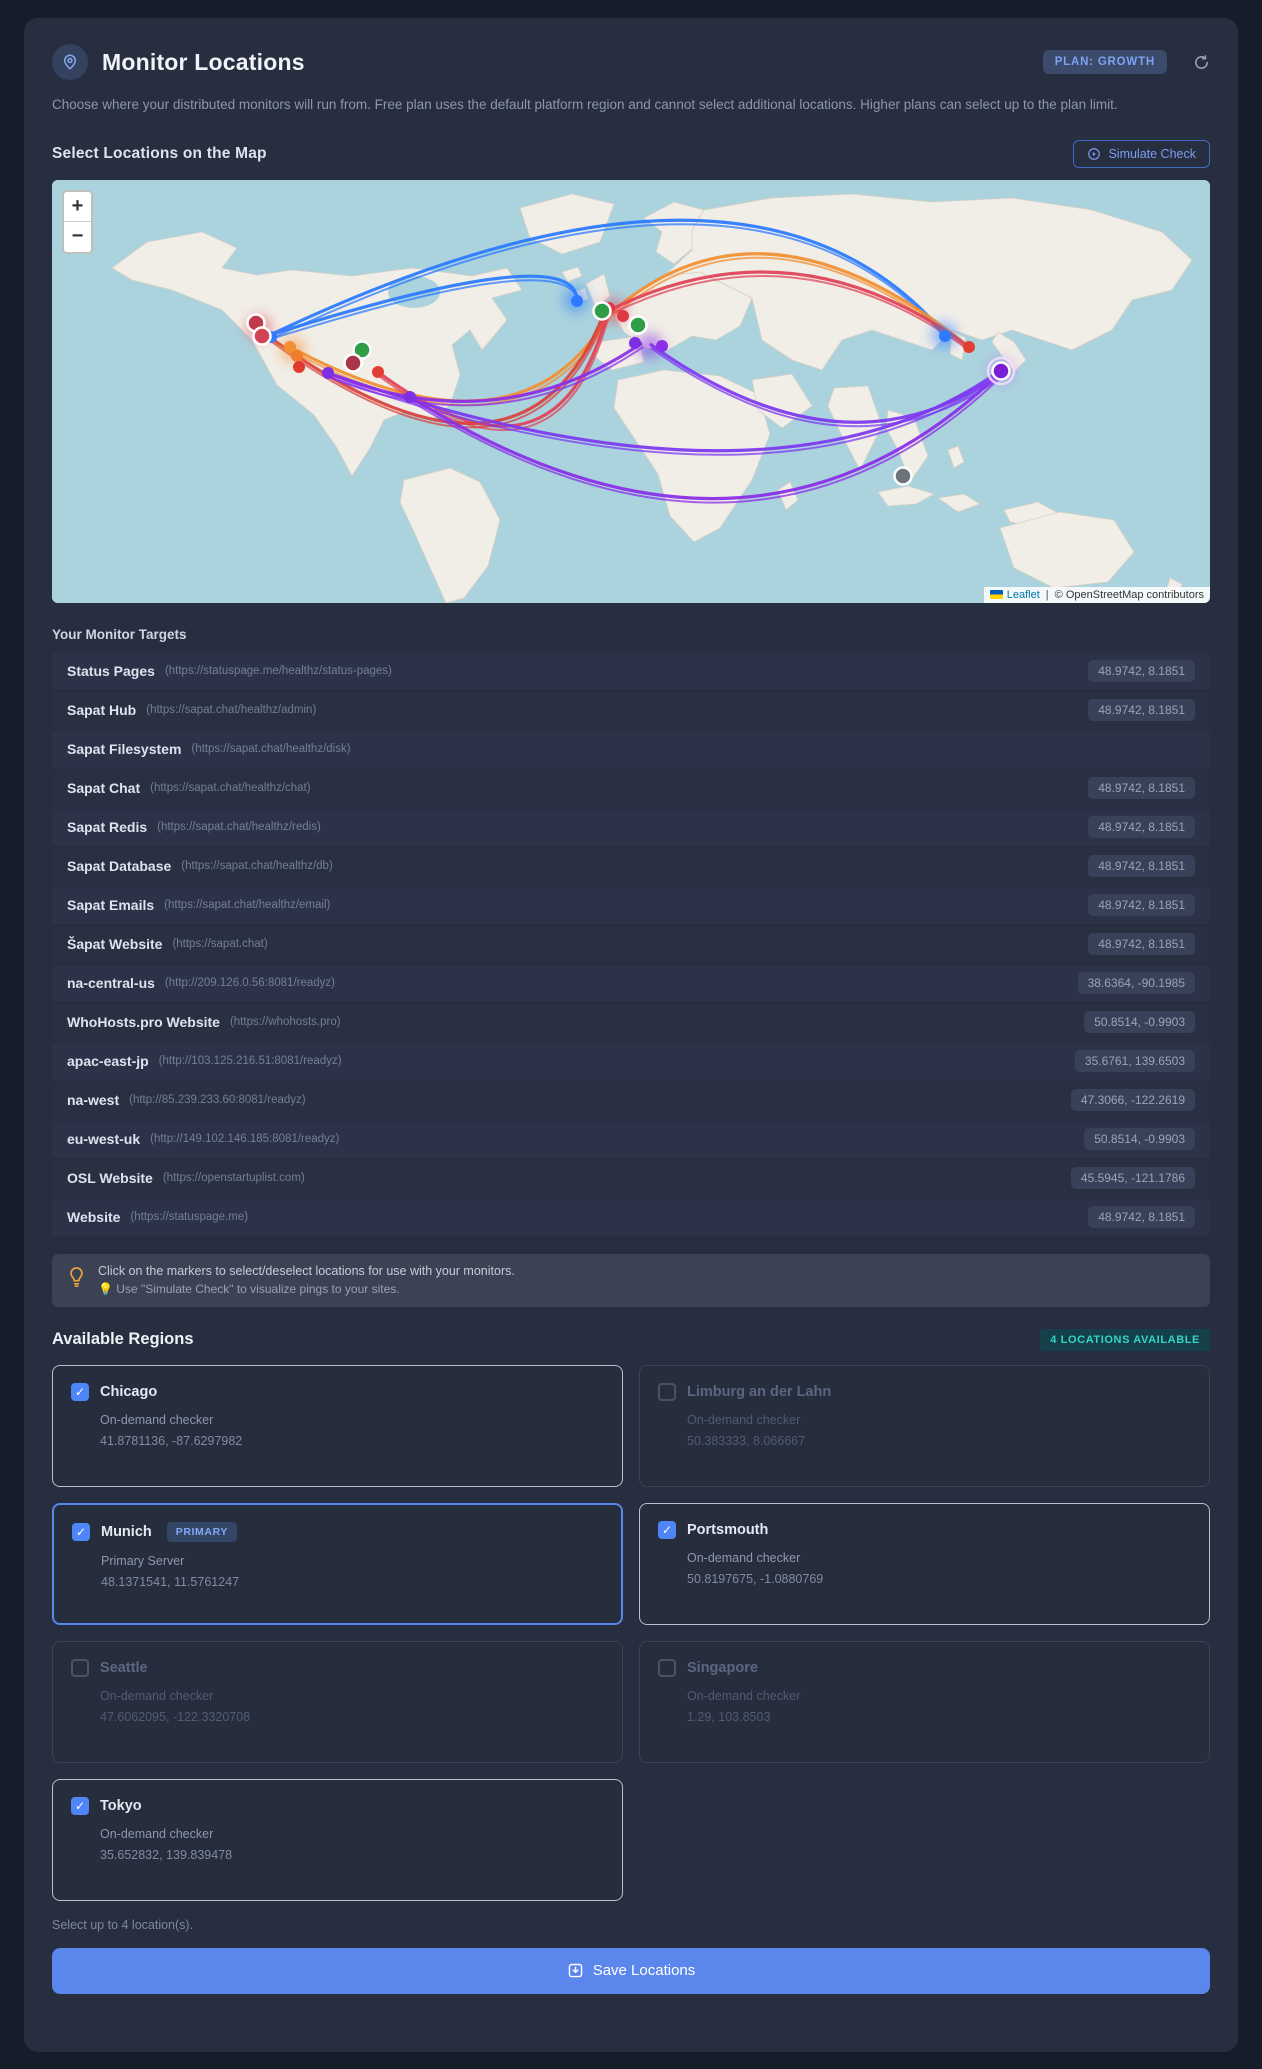  What do you see at coordinates (575, 1970) in the screenshot?
I see `save-icon` at bounding box center [575, 1970].